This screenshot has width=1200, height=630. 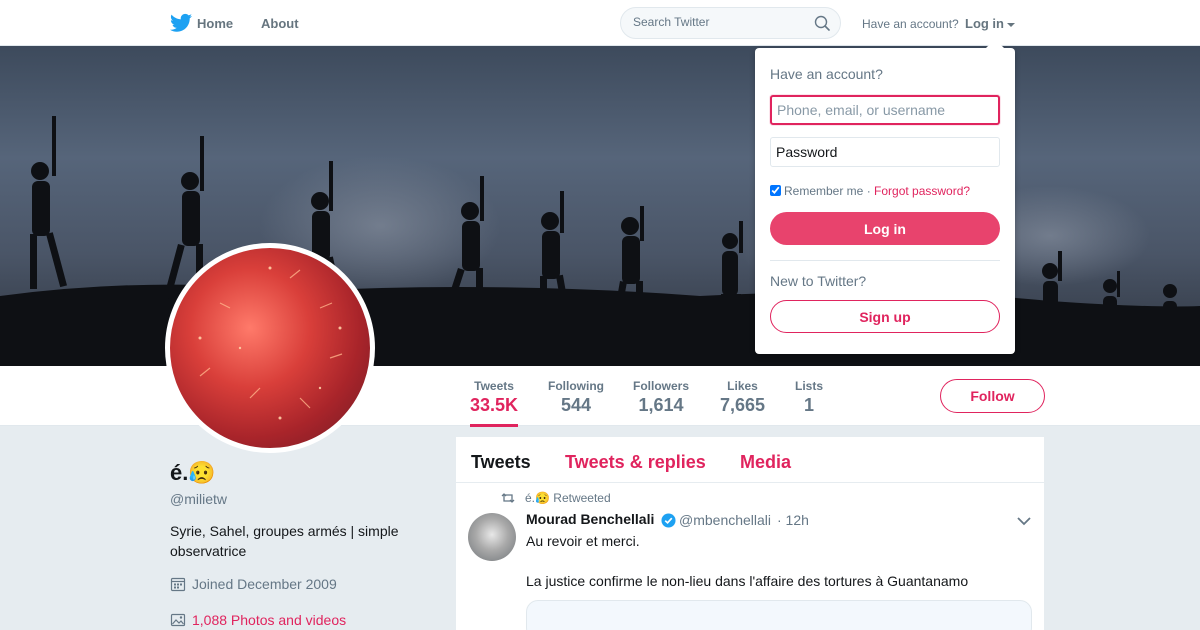 What do you see at coordinates (885, 152) in the screenshot?
I see `password-field` at bounding box center [885, 152].